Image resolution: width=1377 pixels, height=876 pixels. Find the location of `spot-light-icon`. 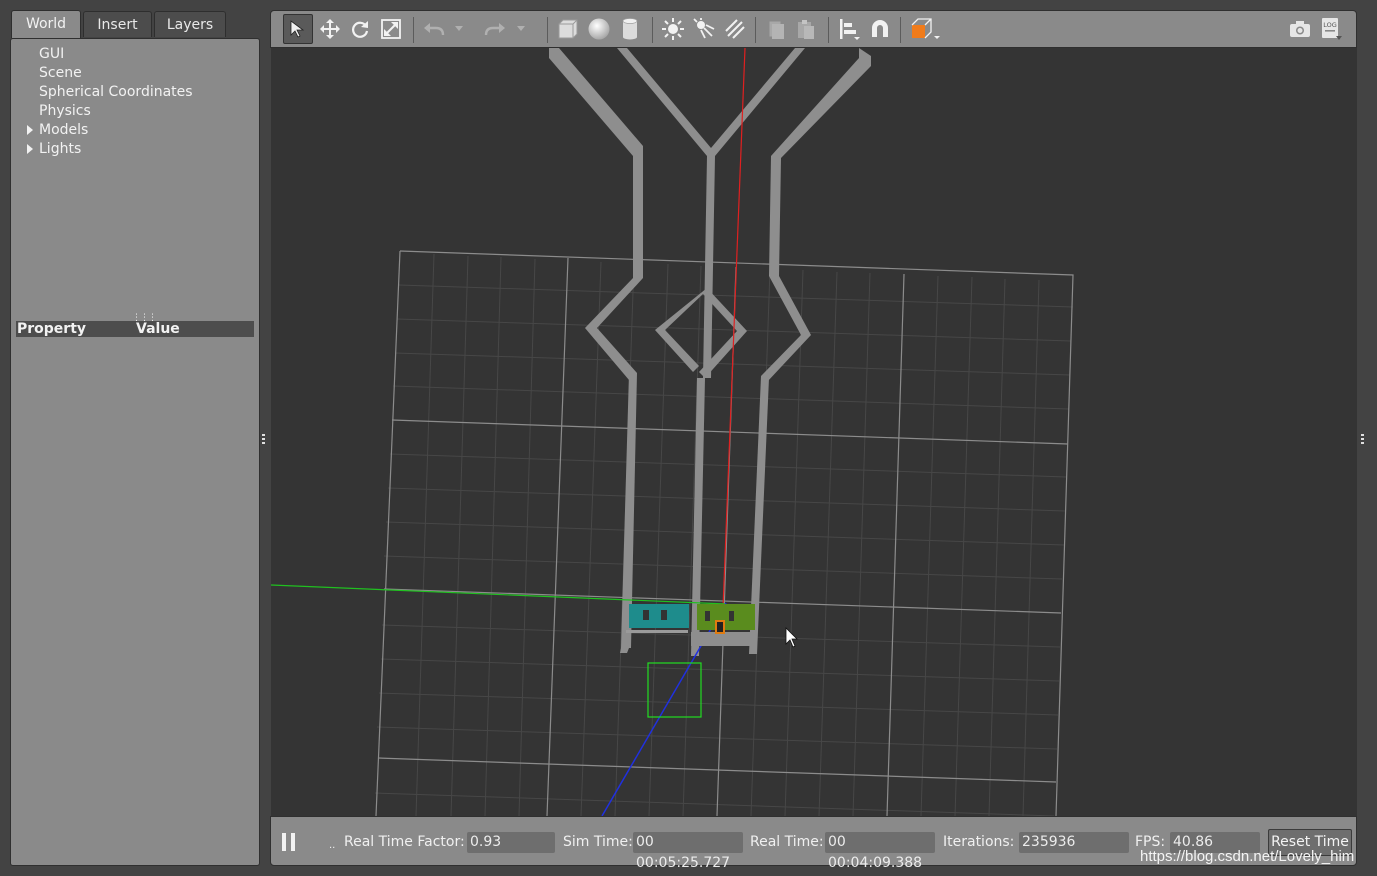

spot-light-icon is located at coordinates (704, 29).